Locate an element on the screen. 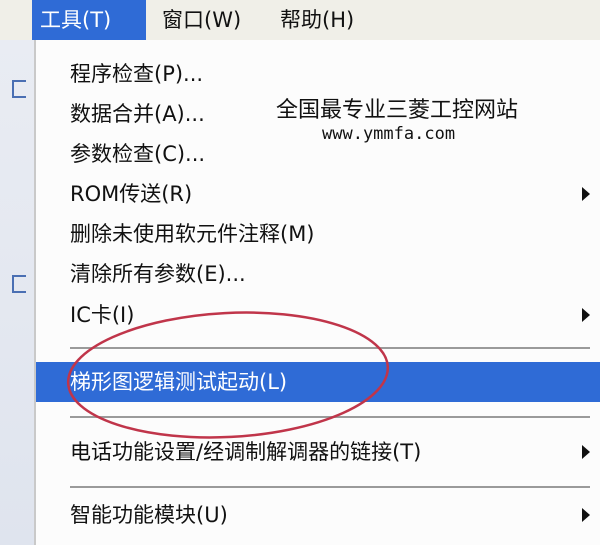 This screenshot has height=545, width=600. menu-item-phone-modem-settings: 电话功能设置/经调制解调器的链接(T) is located at coordinates (318, 452).